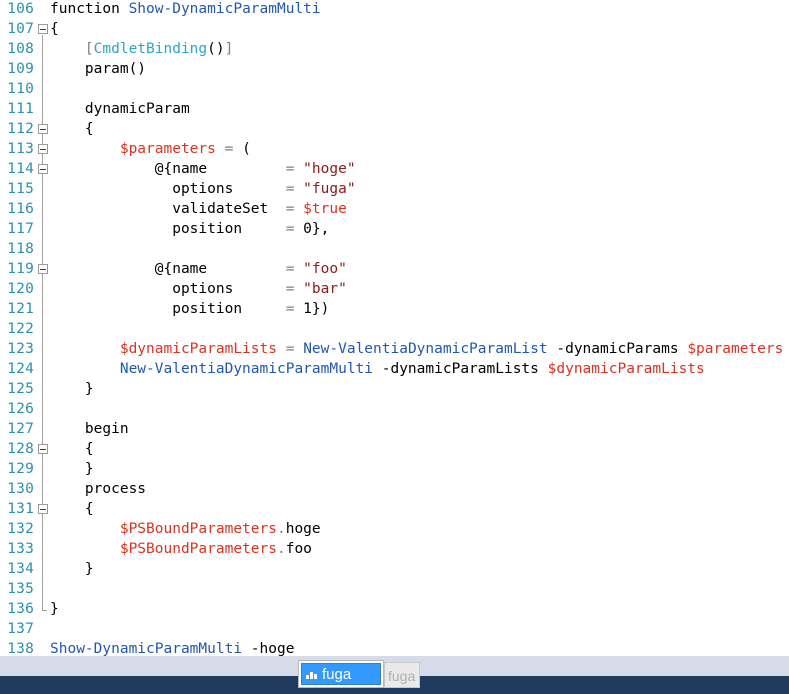  Describe the element at coordinates (394, 249) in the screenshot. I see `code-line: 118` at that location.